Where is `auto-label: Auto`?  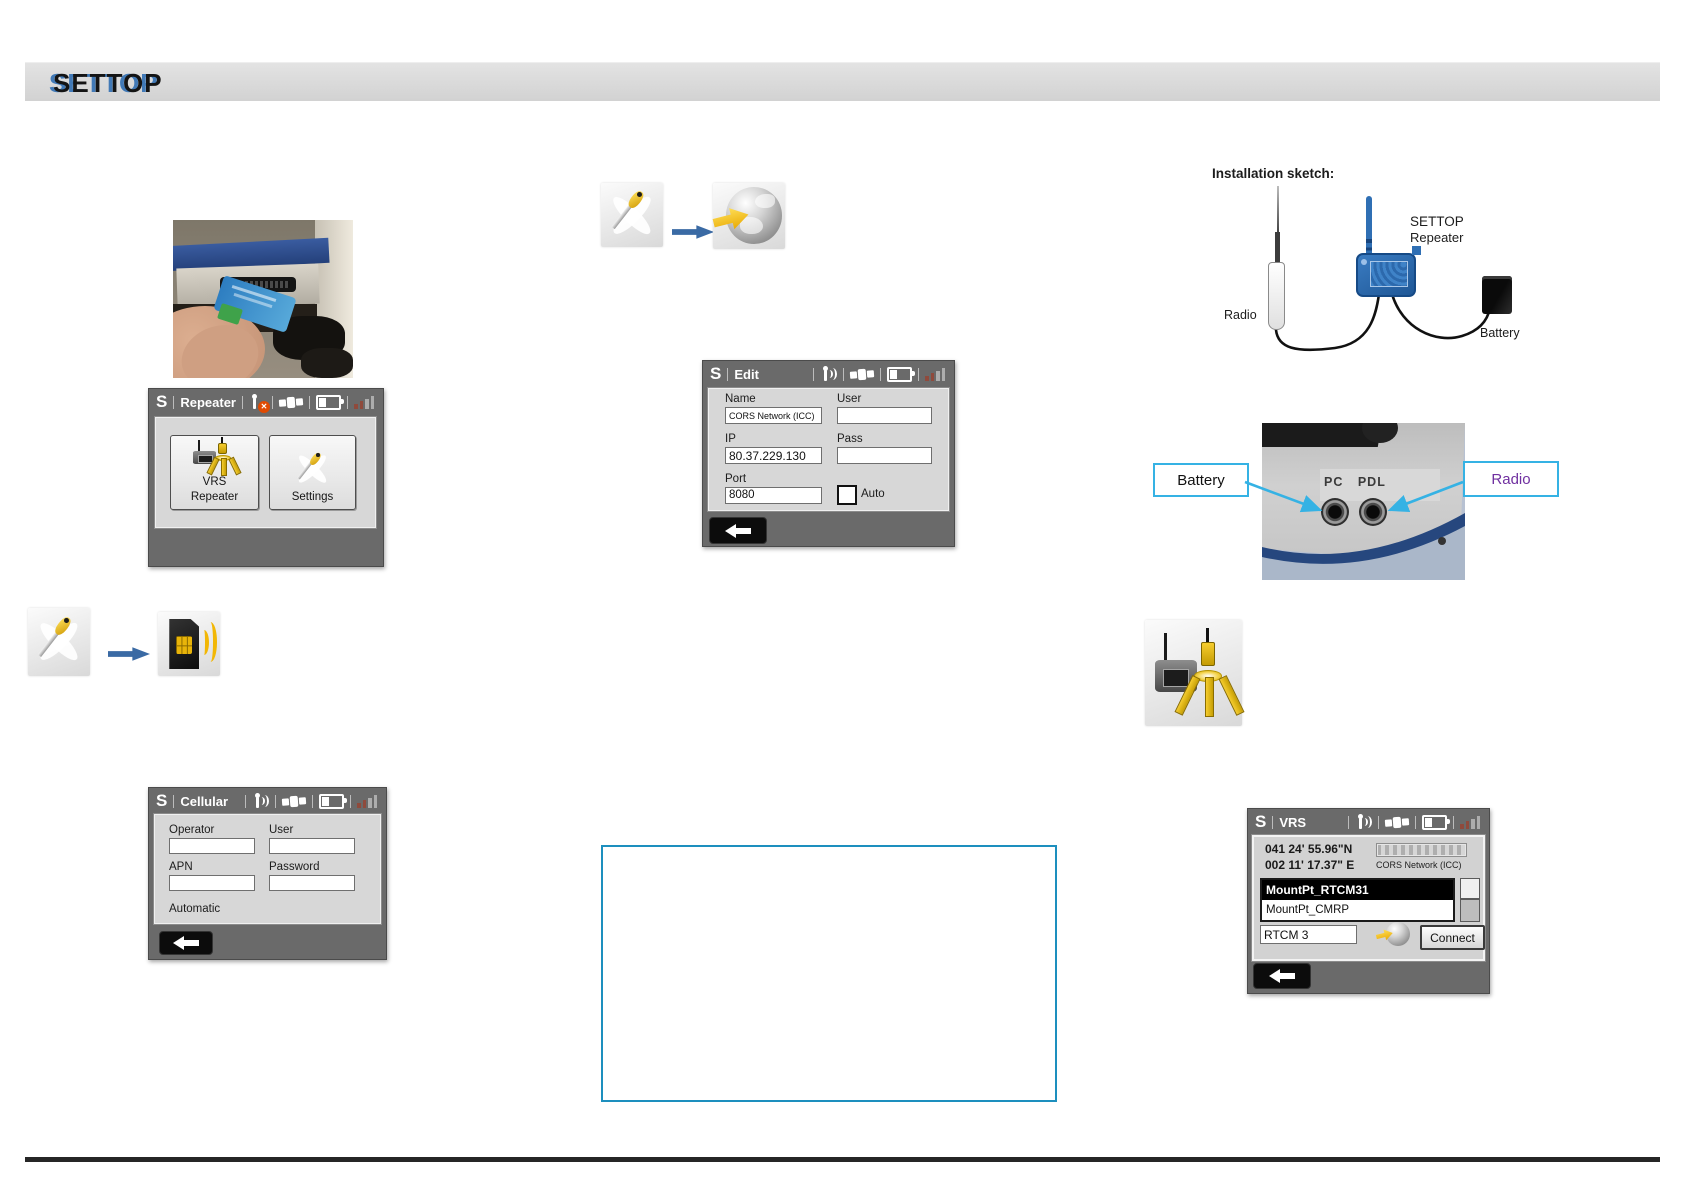 auto-label: Auto is located at coordinates (873, 494).